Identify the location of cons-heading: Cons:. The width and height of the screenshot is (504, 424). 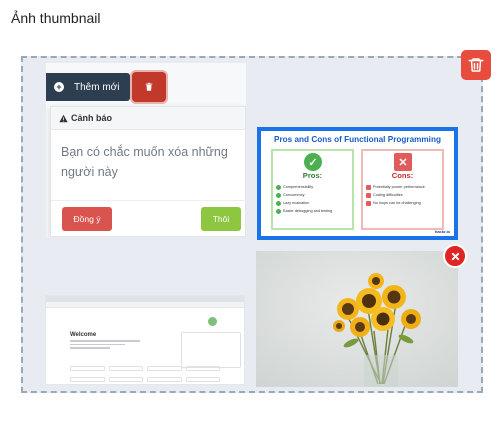
(402, 175).